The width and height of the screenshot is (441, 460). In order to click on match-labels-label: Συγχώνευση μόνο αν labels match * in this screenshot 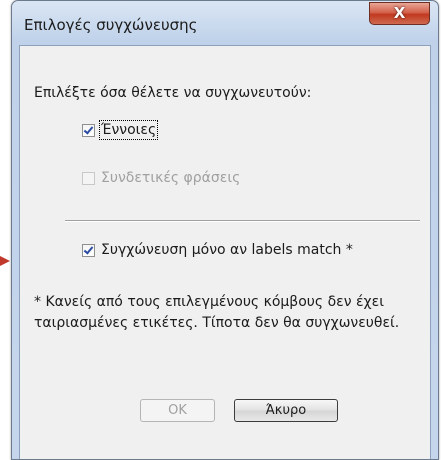, I will do `click(227, 250)`.